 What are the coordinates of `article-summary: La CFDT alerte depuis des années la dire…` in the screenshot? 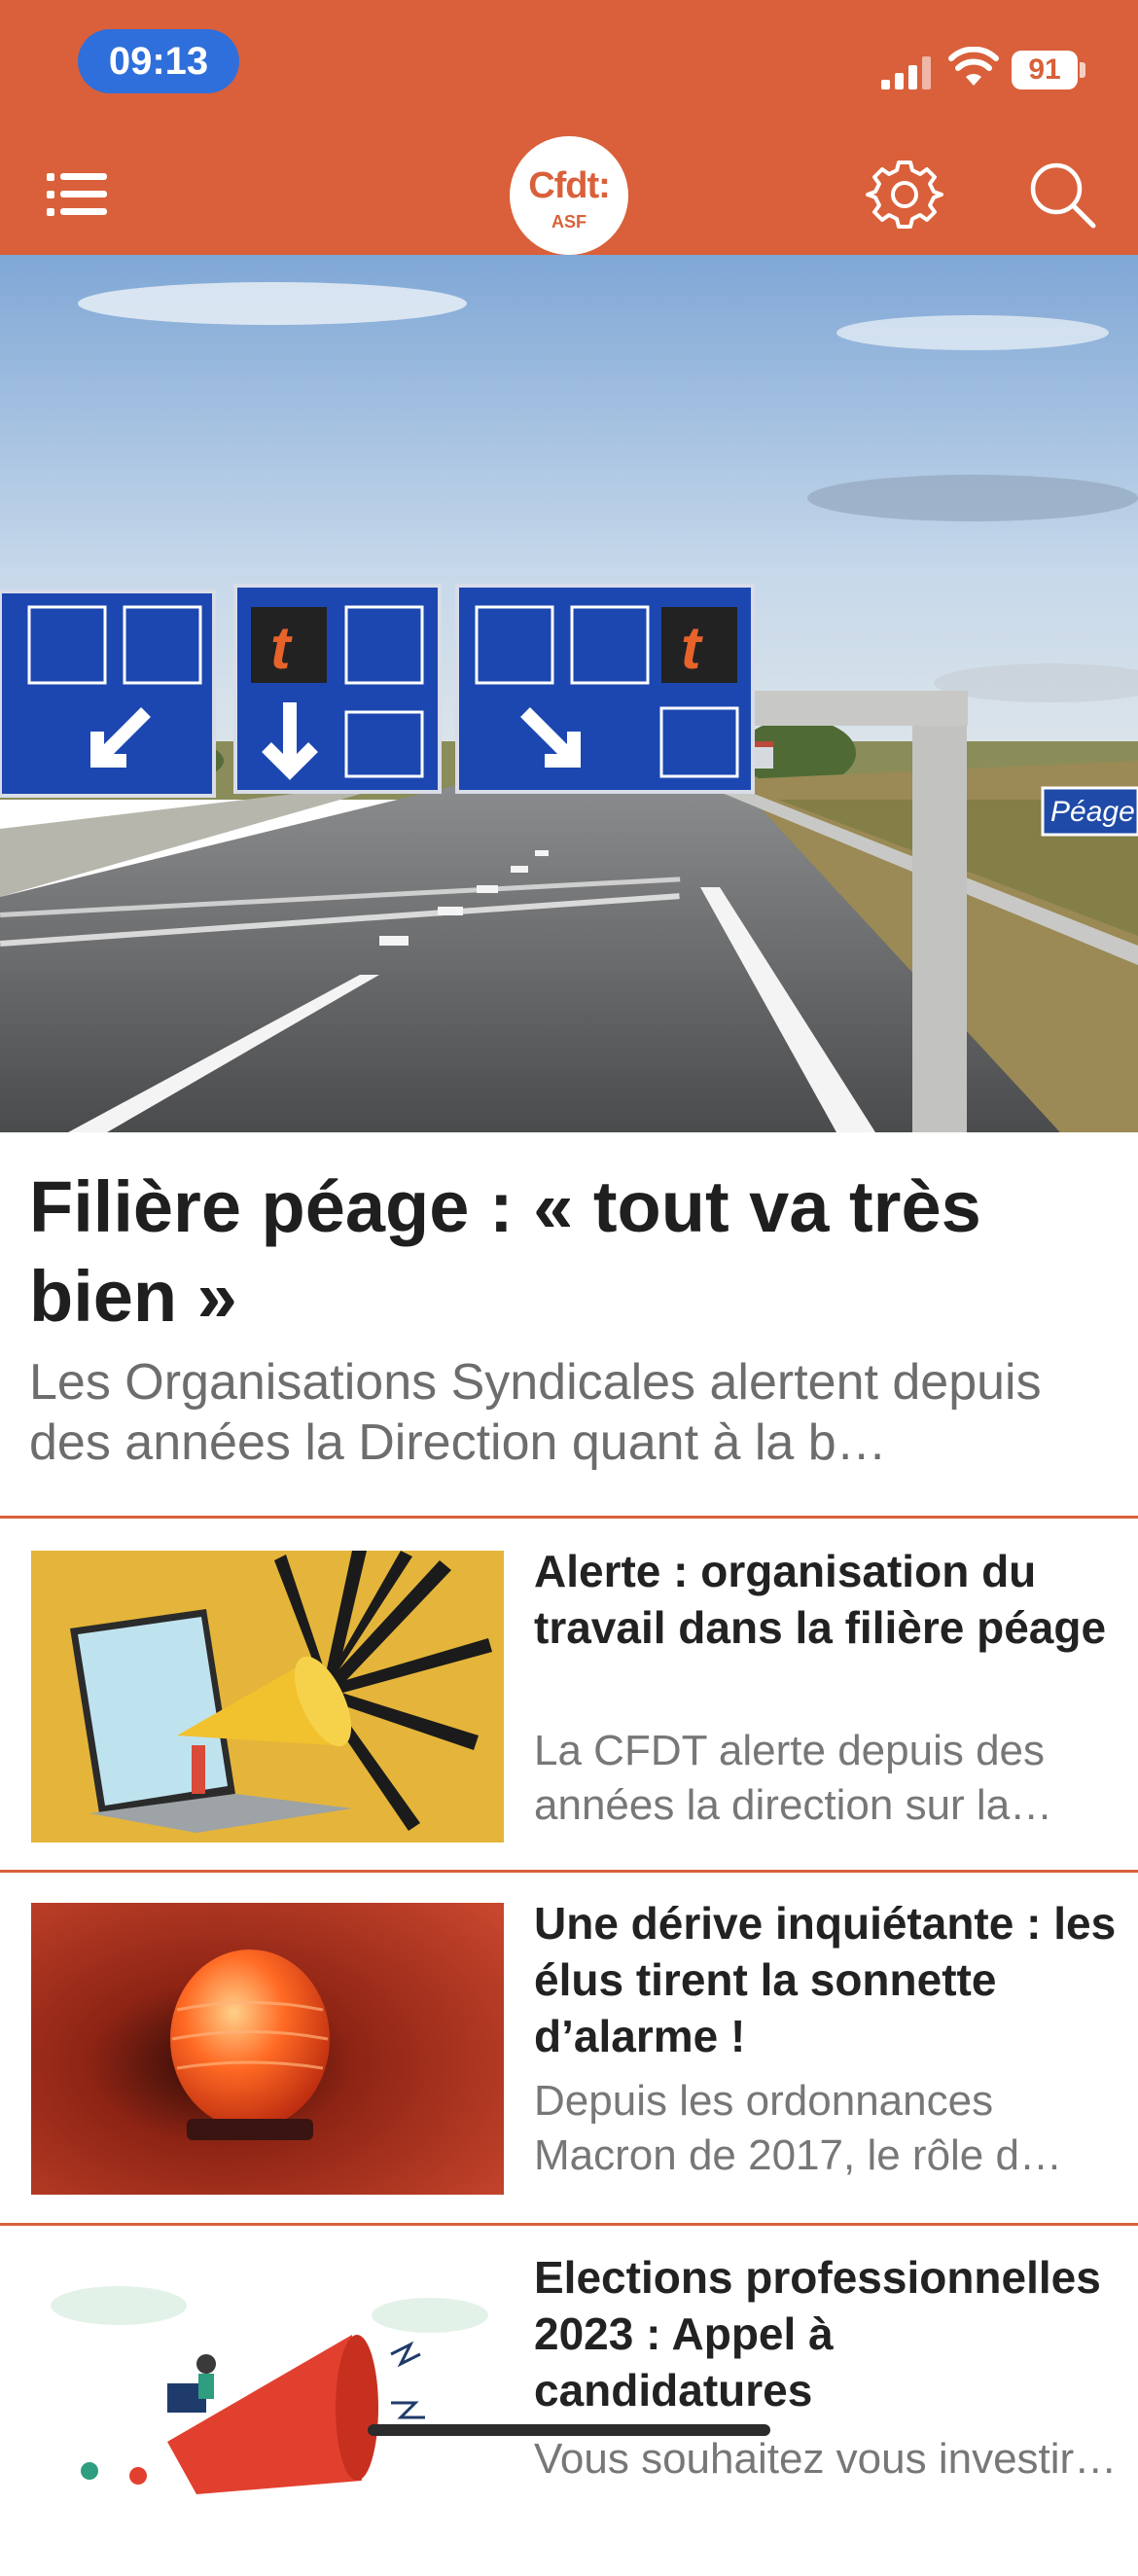 It's located at (793, 1778).